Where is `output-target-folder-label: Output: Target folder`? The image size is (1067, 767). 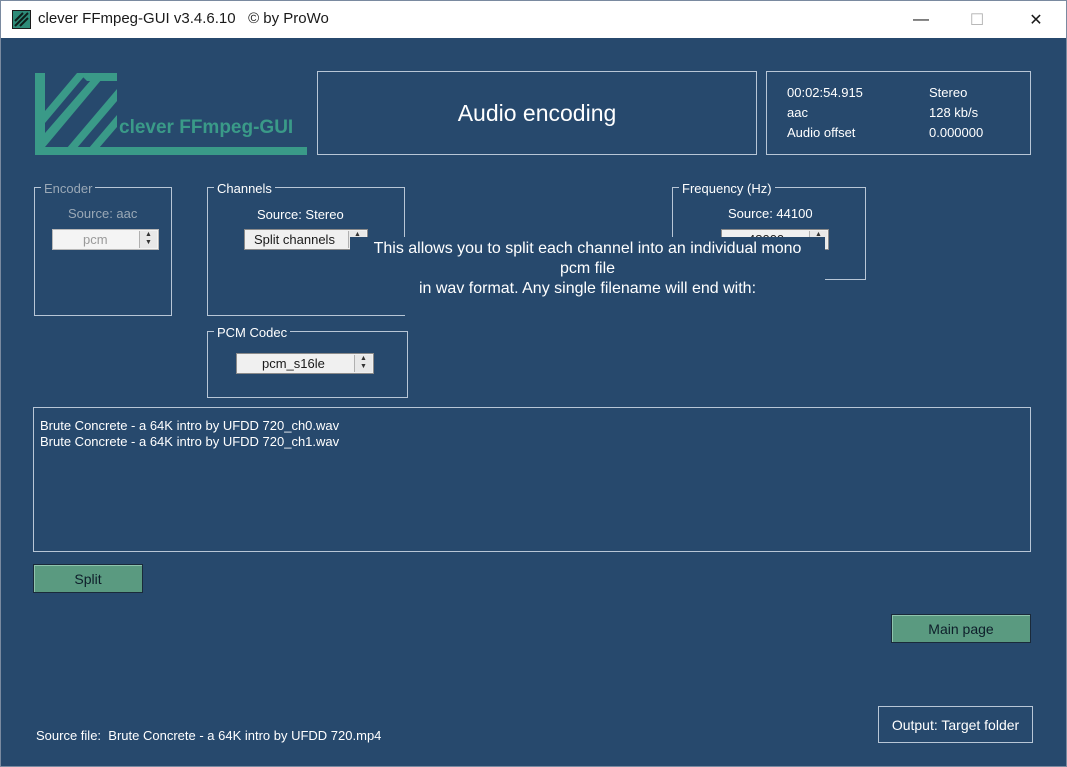 output-target-folder-label: Output: Target folder is located at coordinates (955, 724).